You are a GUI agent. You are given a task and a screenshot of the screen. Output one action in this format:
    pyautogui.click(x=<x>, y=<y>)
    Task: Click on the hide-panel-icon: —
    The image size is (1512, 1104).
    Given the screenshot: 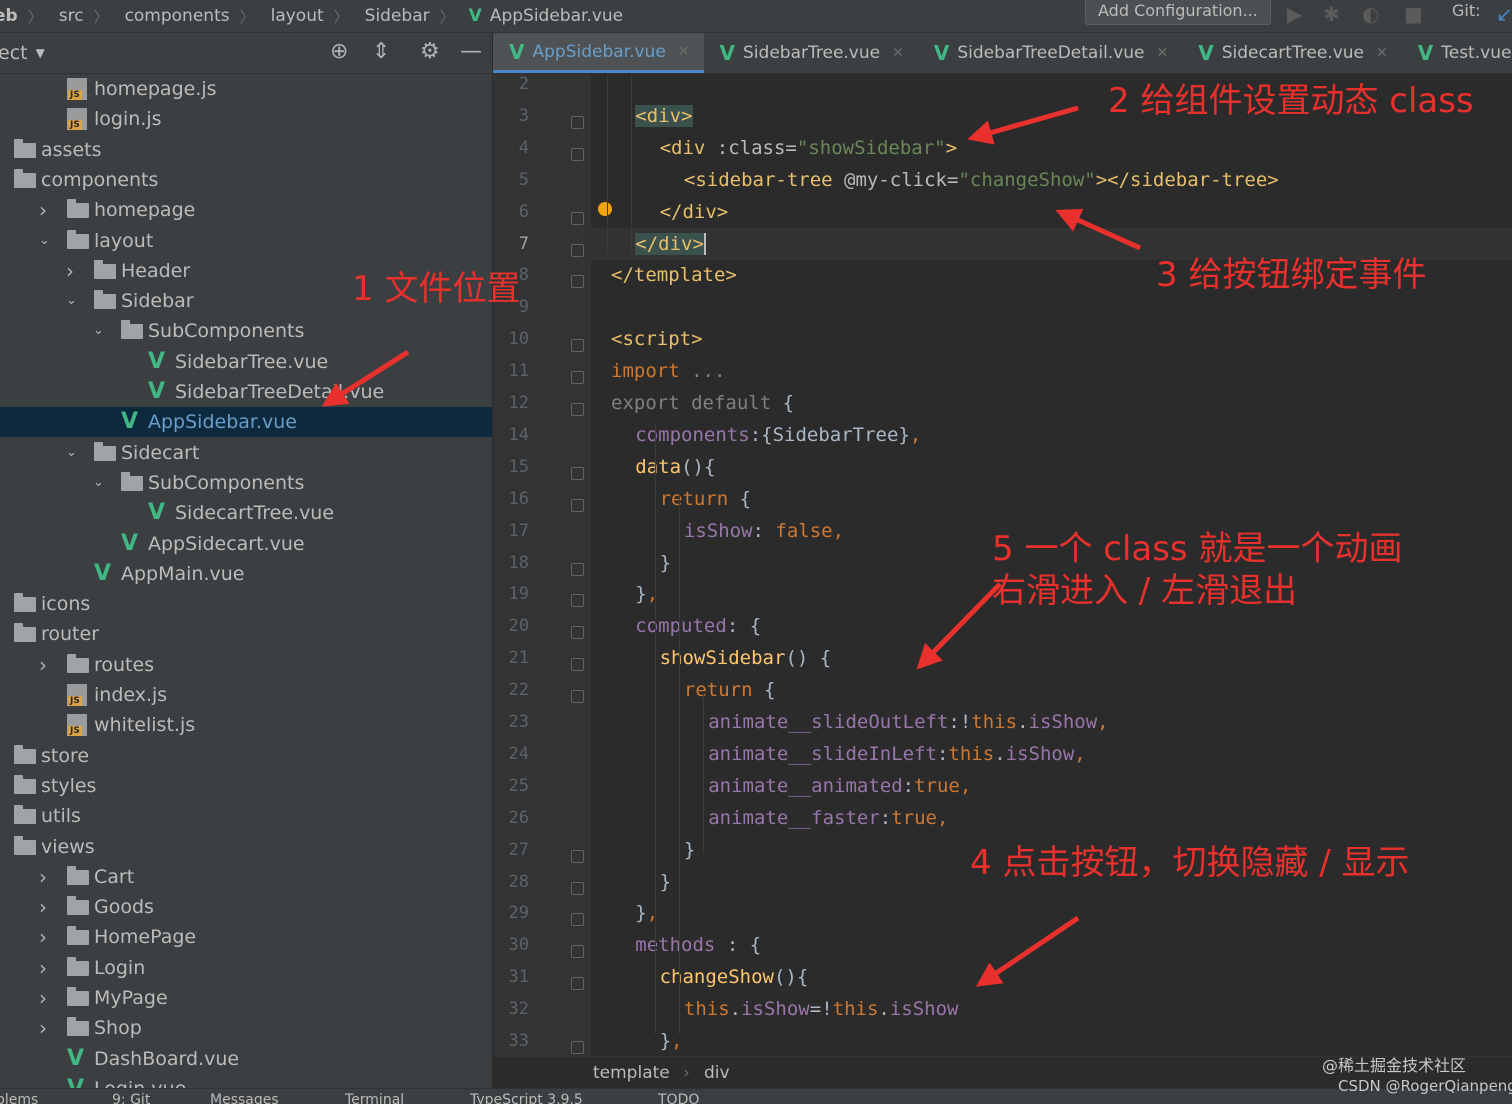 What is the action you would take?
    pyautogui.click(x=471, y=51)
    